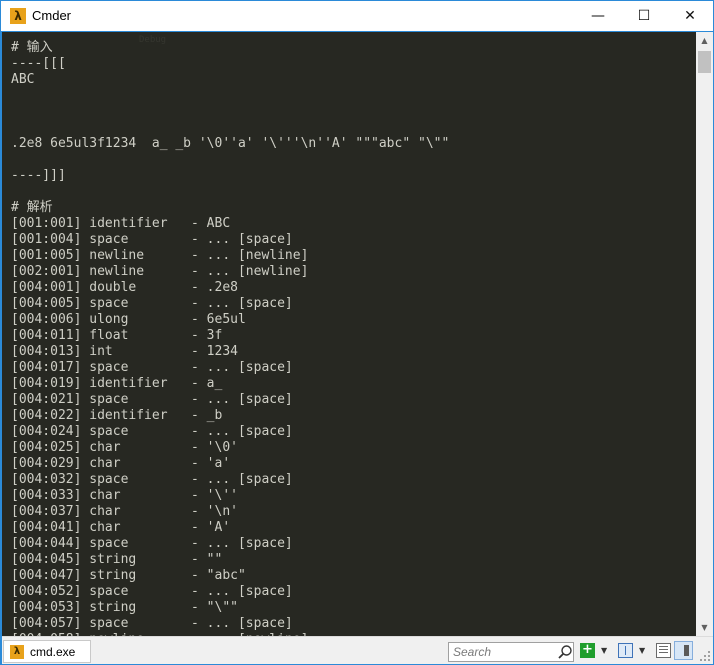 The image size is (714, 665). Describe the element at coordinates (511, 652) in the screenshot. I see `search-input: Search` at that location.